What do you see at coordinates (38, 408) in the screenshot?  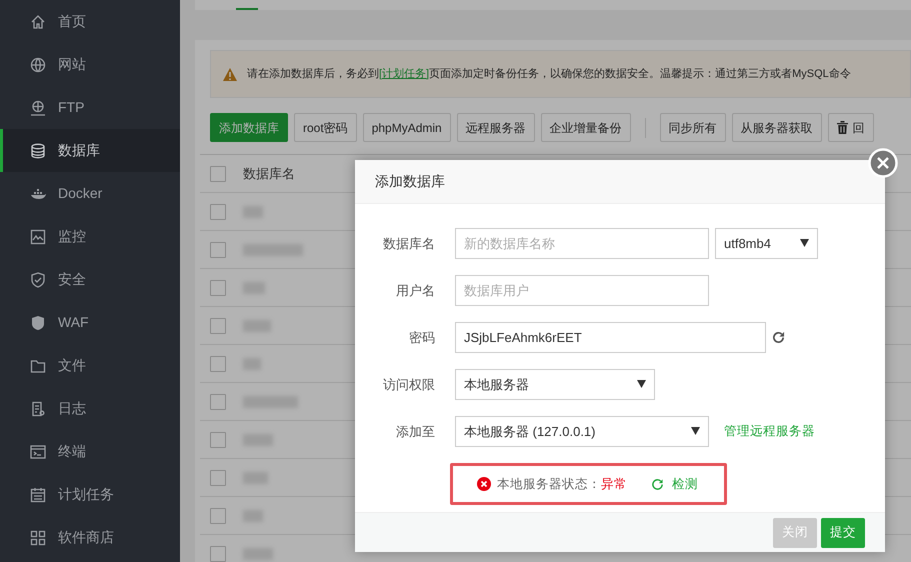 I see `document-icon` at bounding box center [38, 408].